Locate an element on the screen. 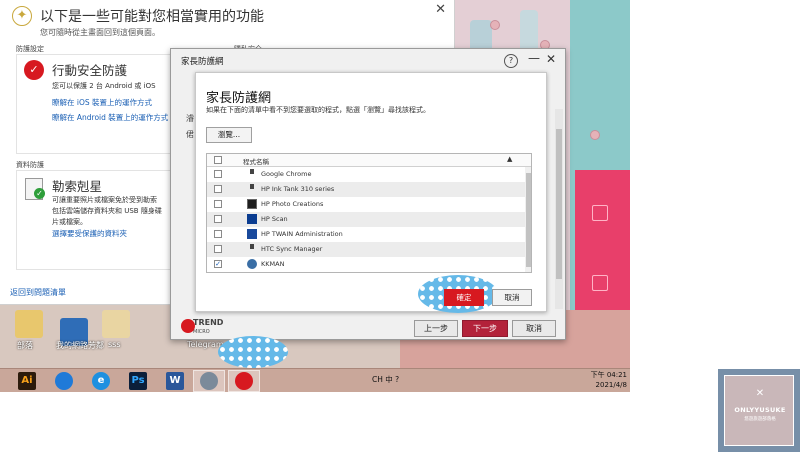  trend-micro-logo: TREND MICRO is located at coordinates (202, 327).